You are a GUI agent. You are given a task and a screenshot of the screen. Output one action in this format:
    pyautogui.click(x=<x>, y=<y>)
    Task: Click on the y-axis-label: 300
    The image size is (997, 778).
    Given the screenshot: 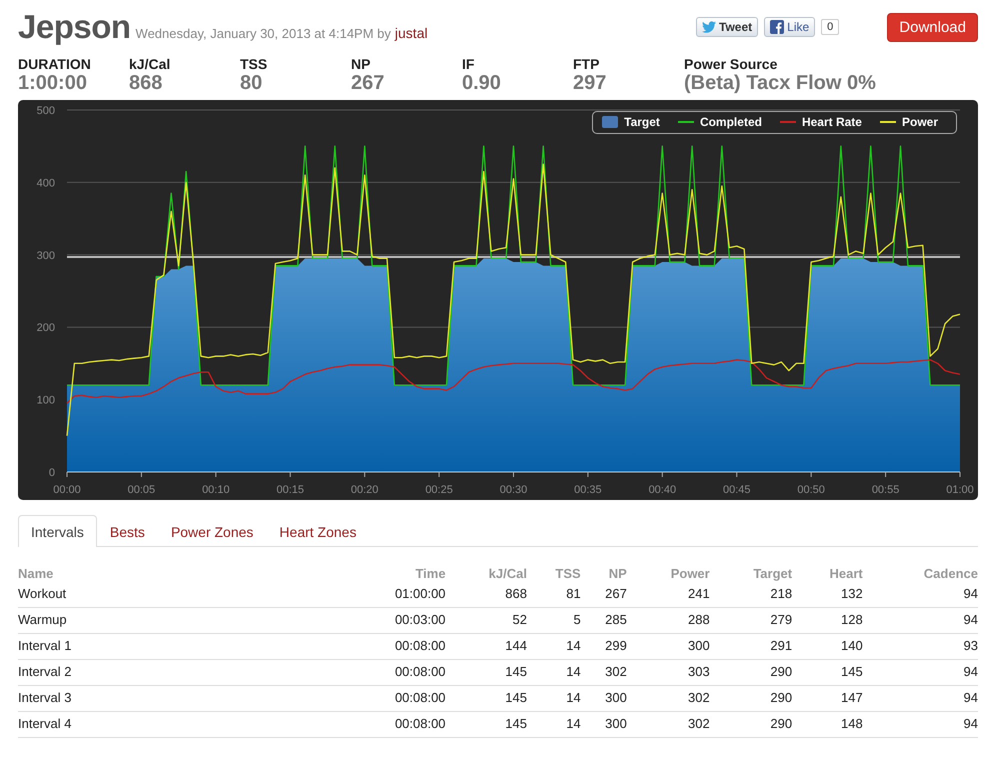 What is the action you would take?
    pyautogui.click(x=45, y=256)
    